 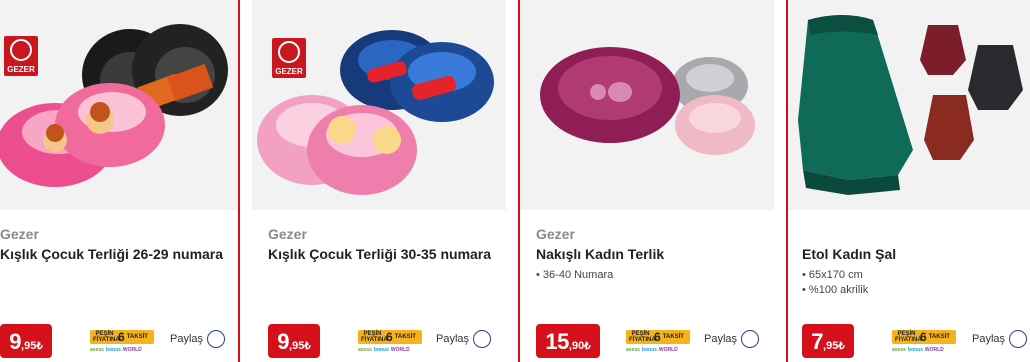 I want to click on product-title: Kışlık Çocuk Terliği 26-29 numara, so click(x=111, y=254).